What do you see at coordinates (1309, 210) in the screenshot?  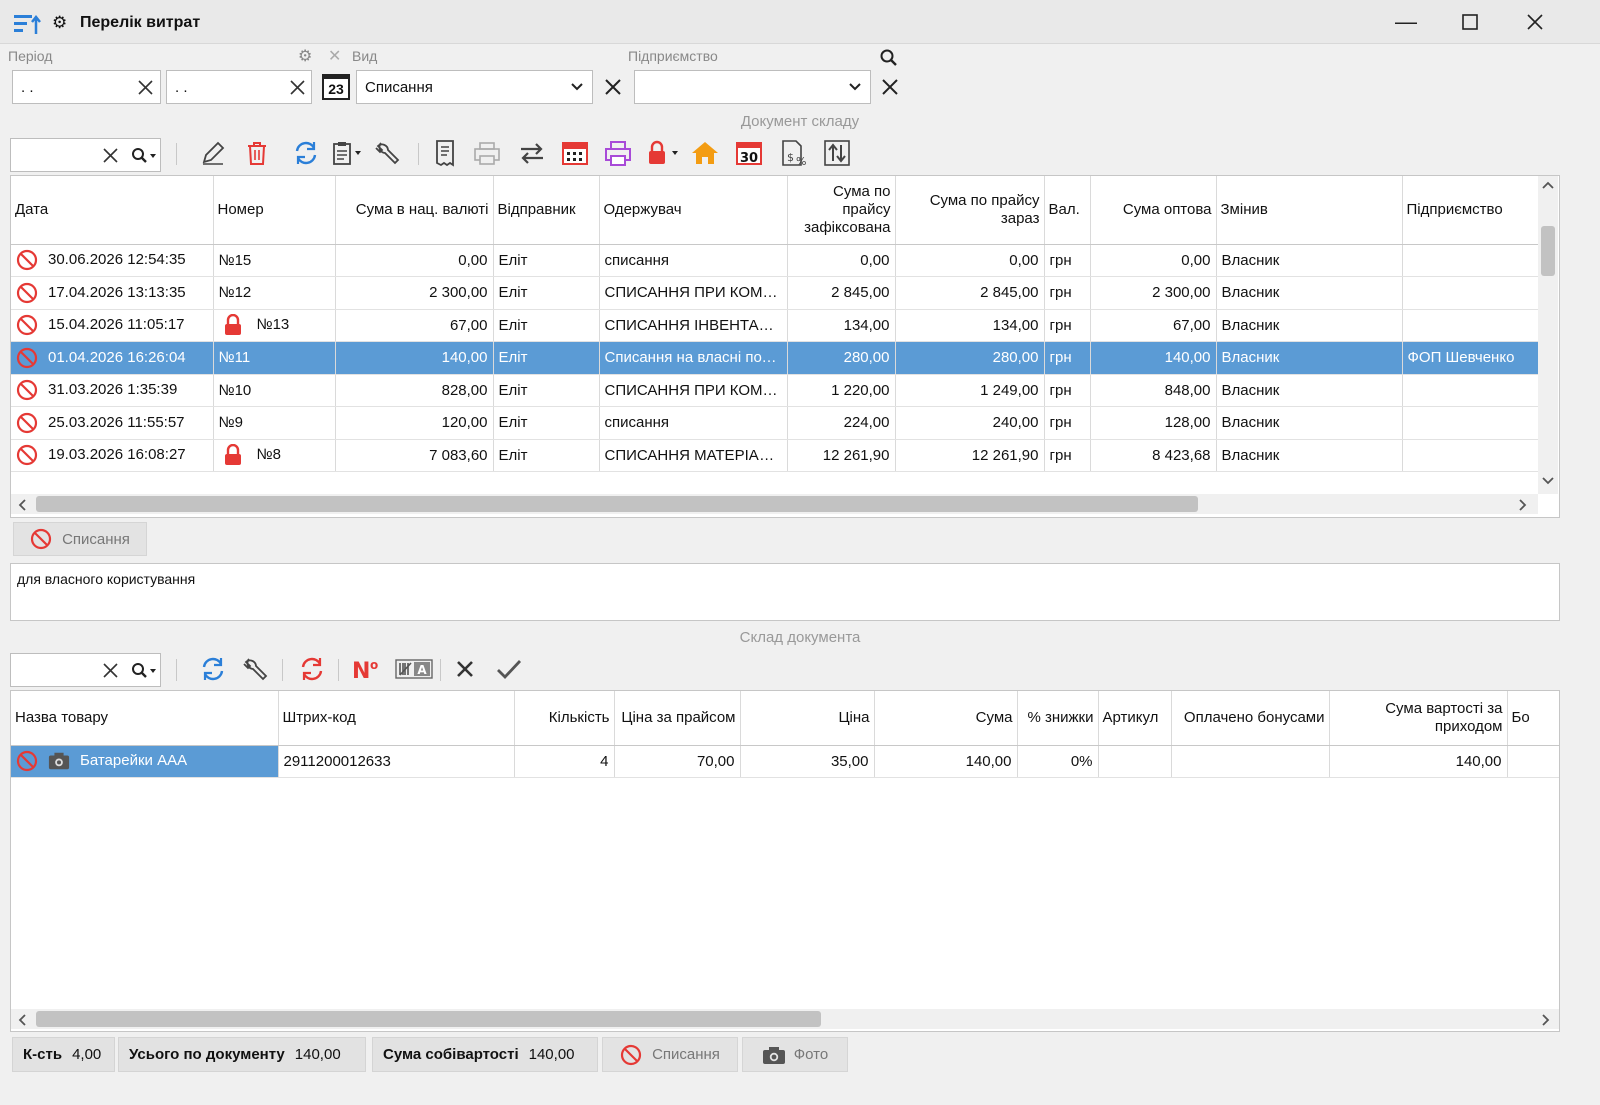 I see `col-header-changed-by: Змінив` at bounding box center [1309, 210].